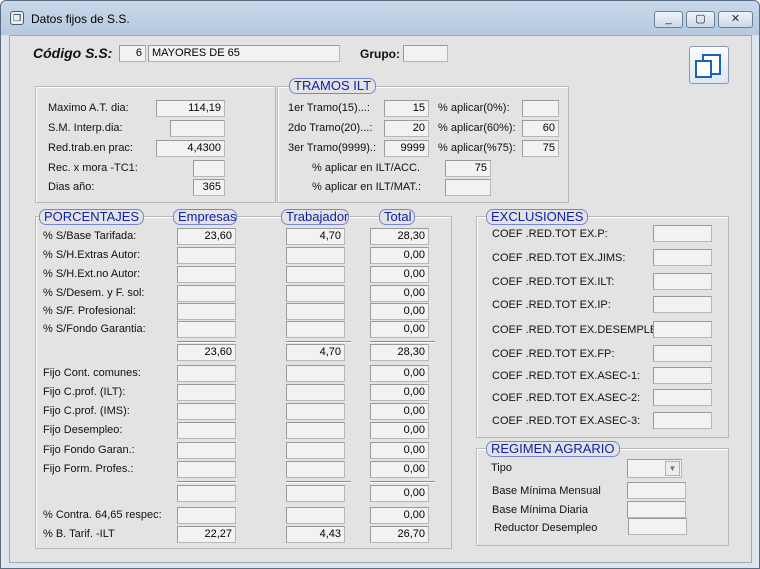 This screenshot has width=760, height=569. Describe the element at coordinates (672, 468) in the screenshot. I see `chevron-down-icon: ▼` at that location.